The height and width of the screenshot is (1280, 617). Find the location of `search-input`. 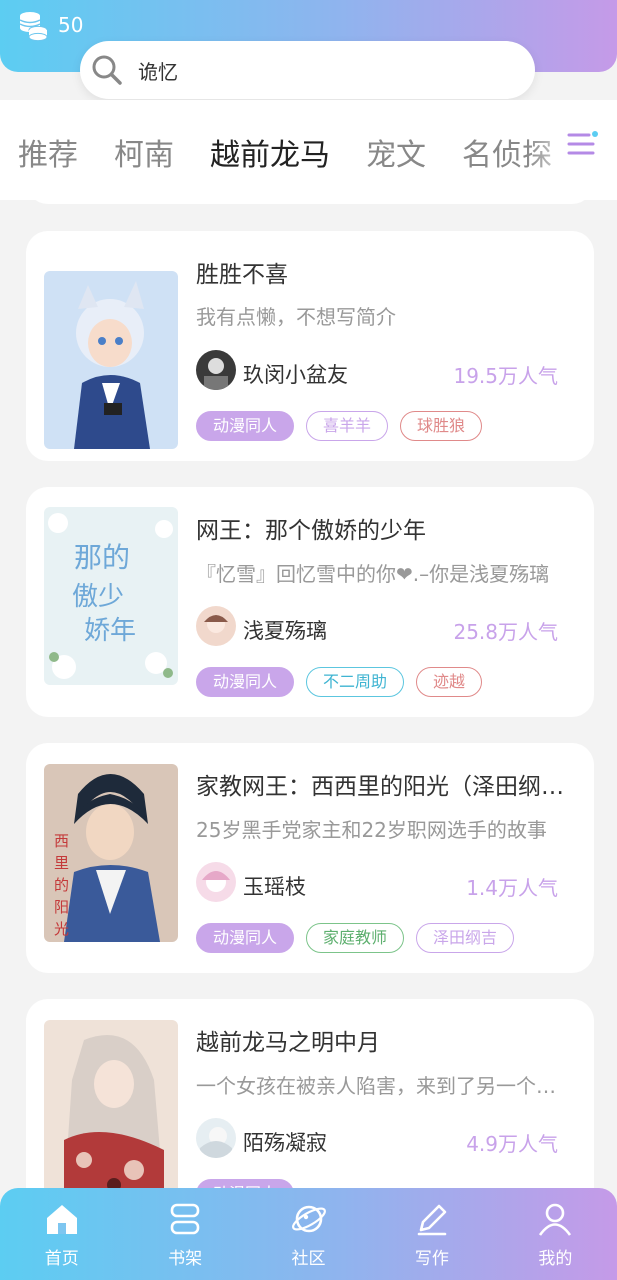

search-input is located at coordinates (318, 70).